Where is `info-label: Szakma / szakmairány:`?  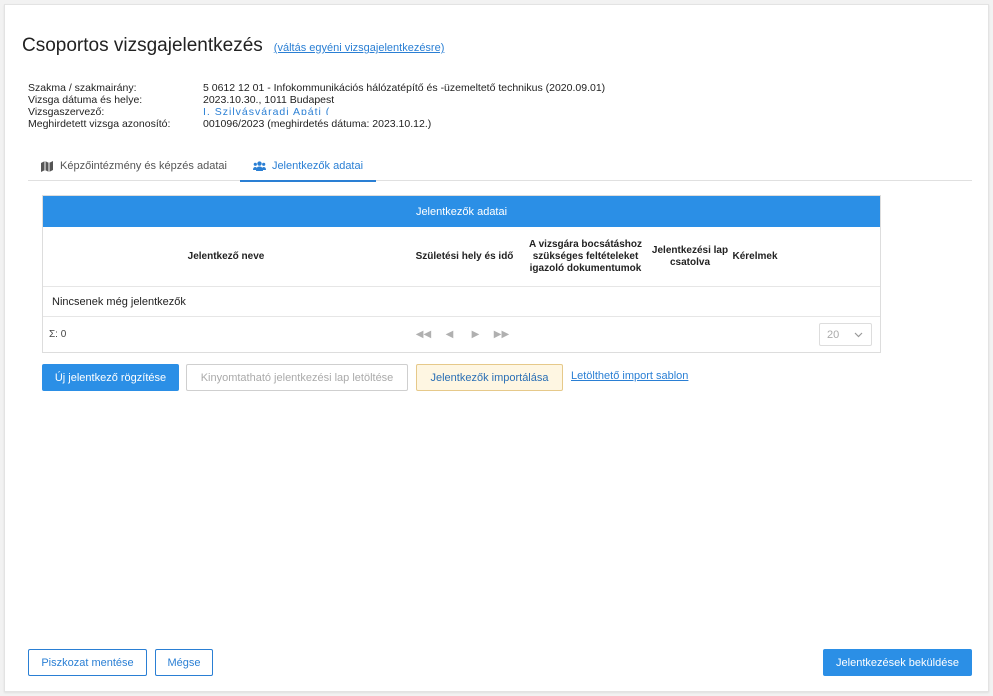 info-label: Szakma / szakmairány: is located at coordinates (82, 88).